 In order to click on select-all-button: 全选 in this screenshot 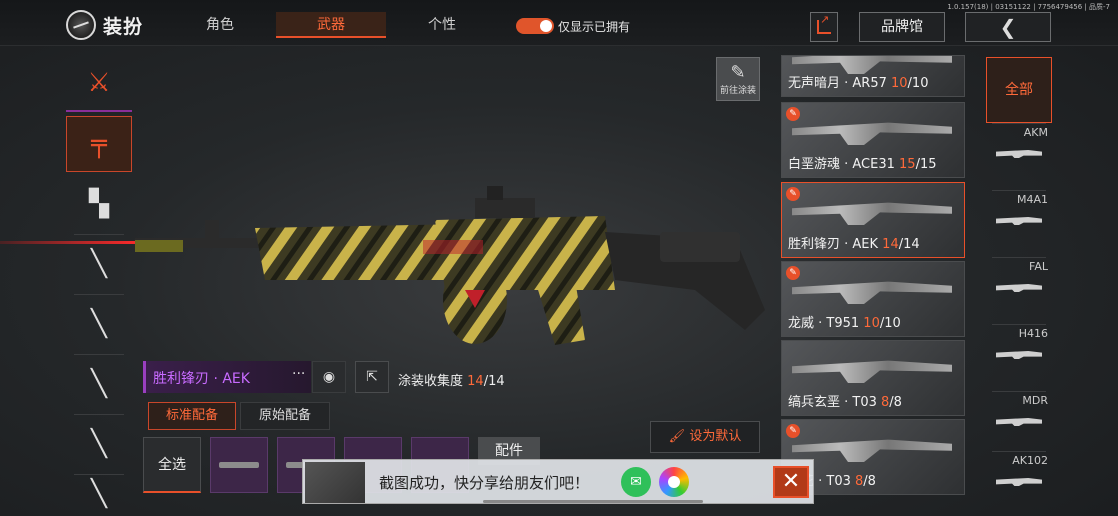, I will do `click(172, 465)`.